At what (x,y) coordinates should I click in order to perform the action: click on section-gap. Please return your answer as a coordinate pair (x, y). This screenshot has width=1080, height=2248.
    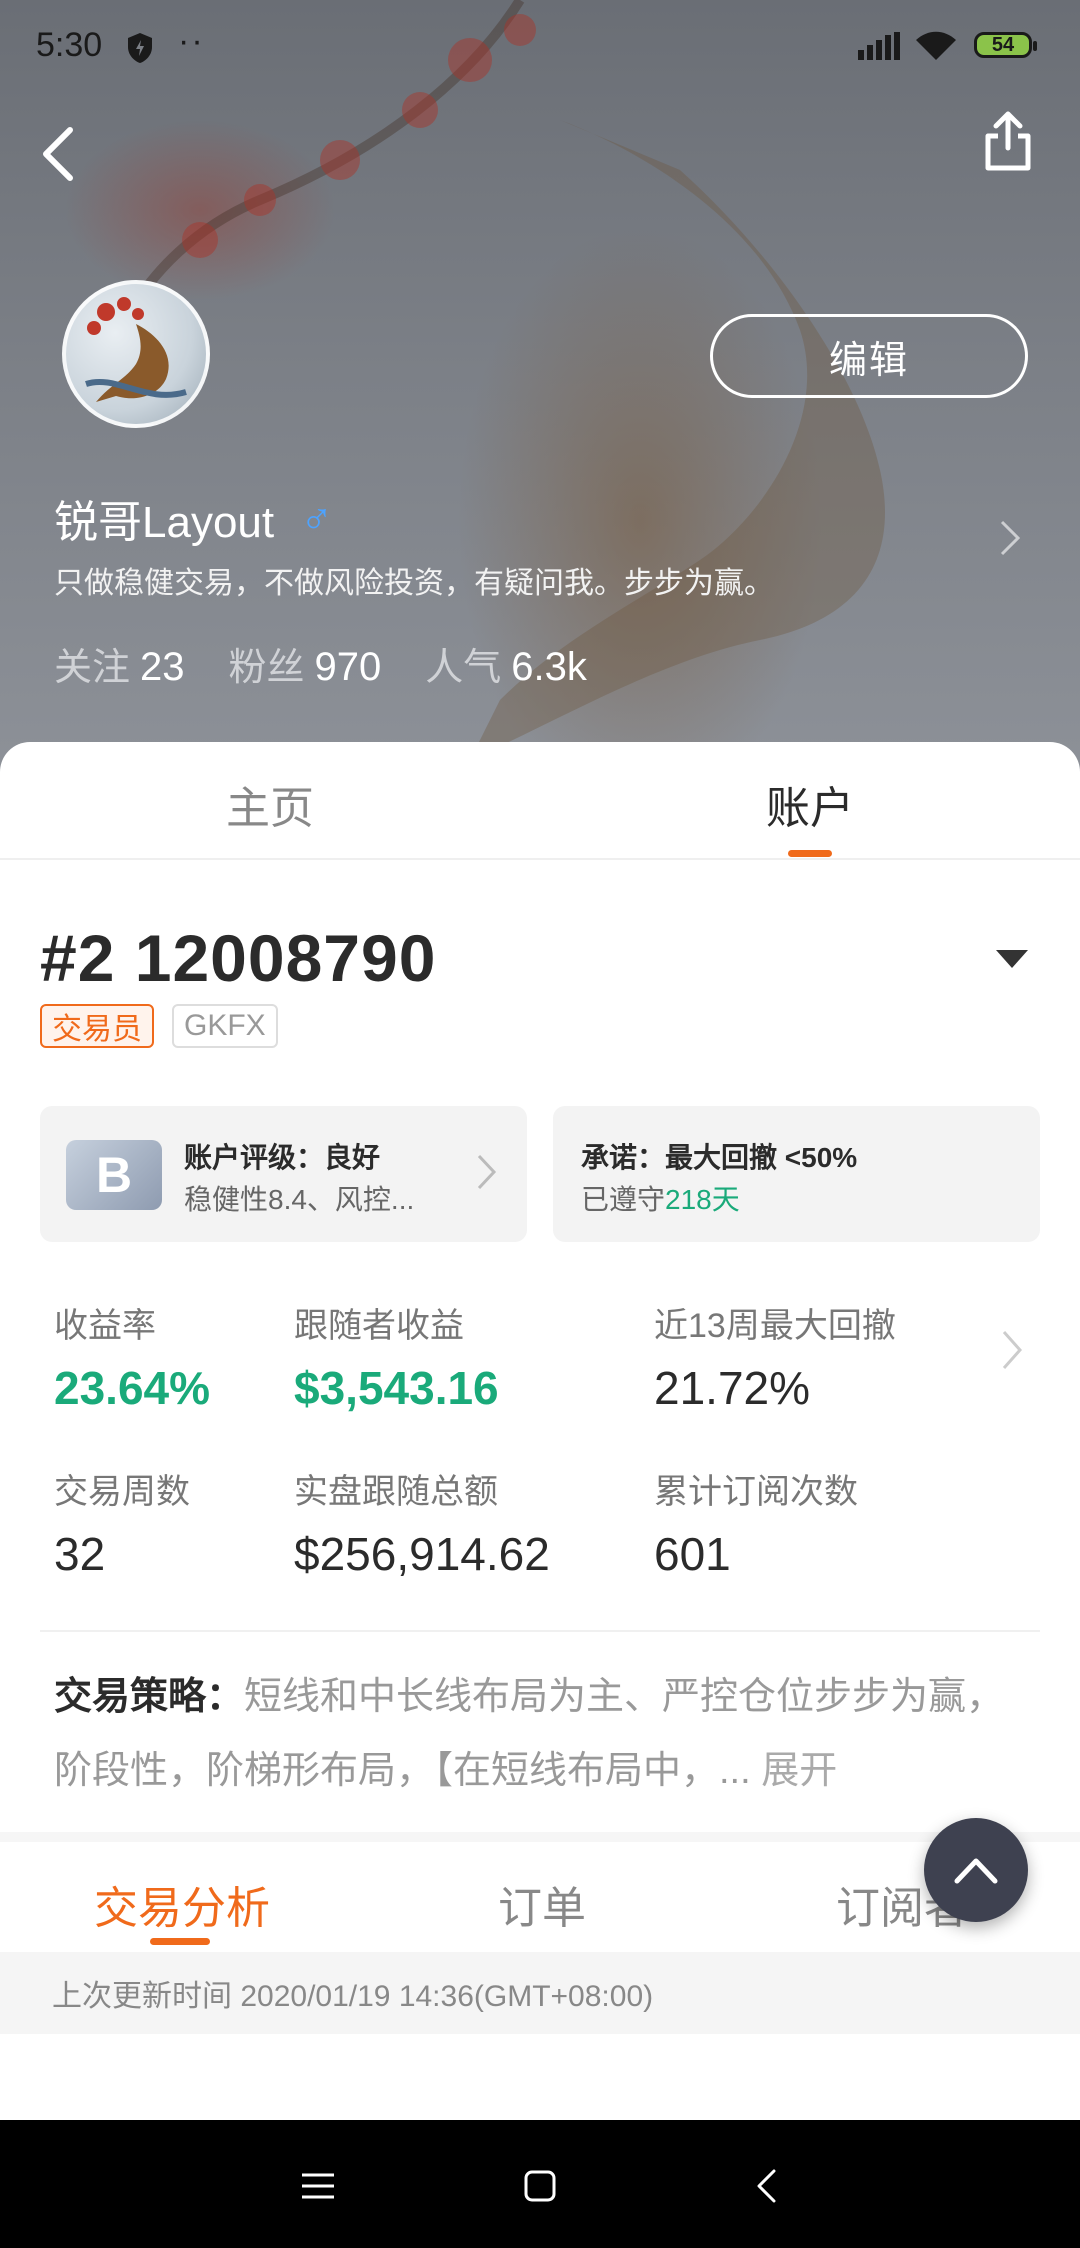
    Looking at the image, I should click on (540, 1837).